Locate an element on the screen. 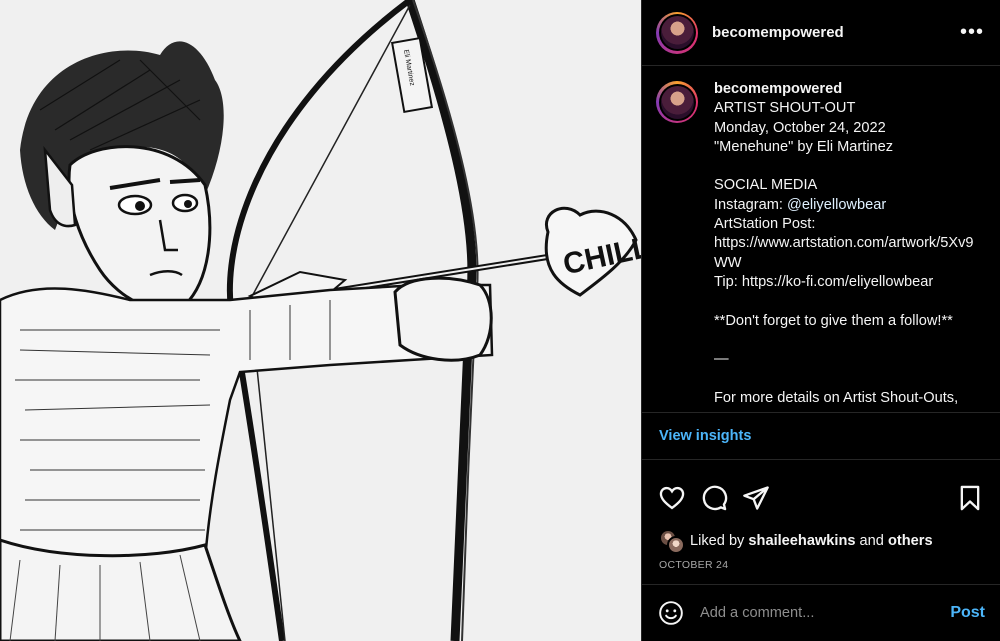 This screenshot has height=641, width=1000. likes-middle: and is located at coordinates (871, 541).